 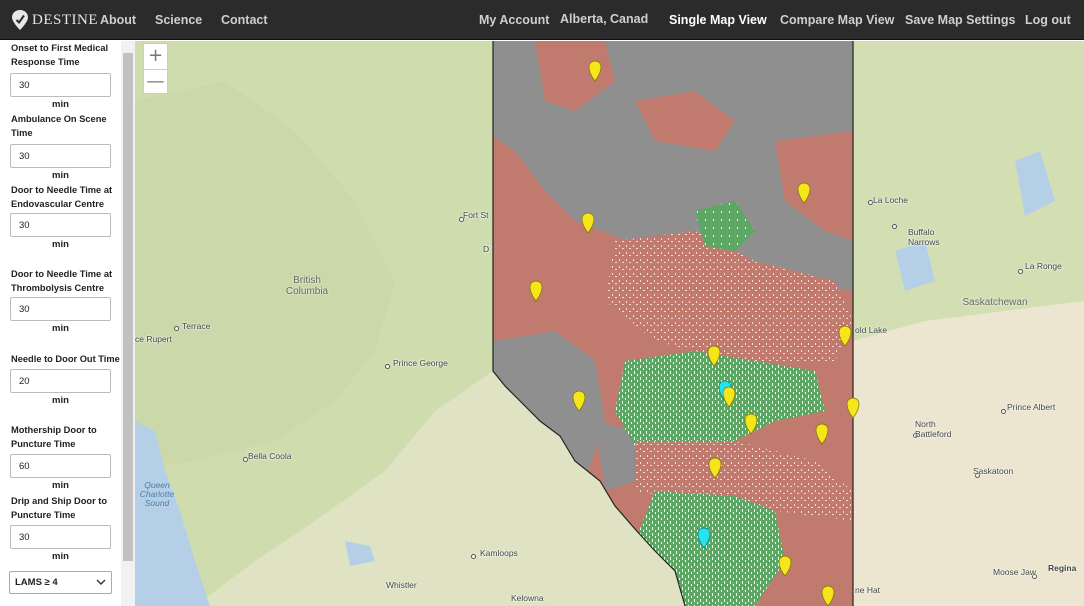 I want to click on onset-to-first-response-field: Onset to First Medical Response Time min, so click(x=60, y=76).